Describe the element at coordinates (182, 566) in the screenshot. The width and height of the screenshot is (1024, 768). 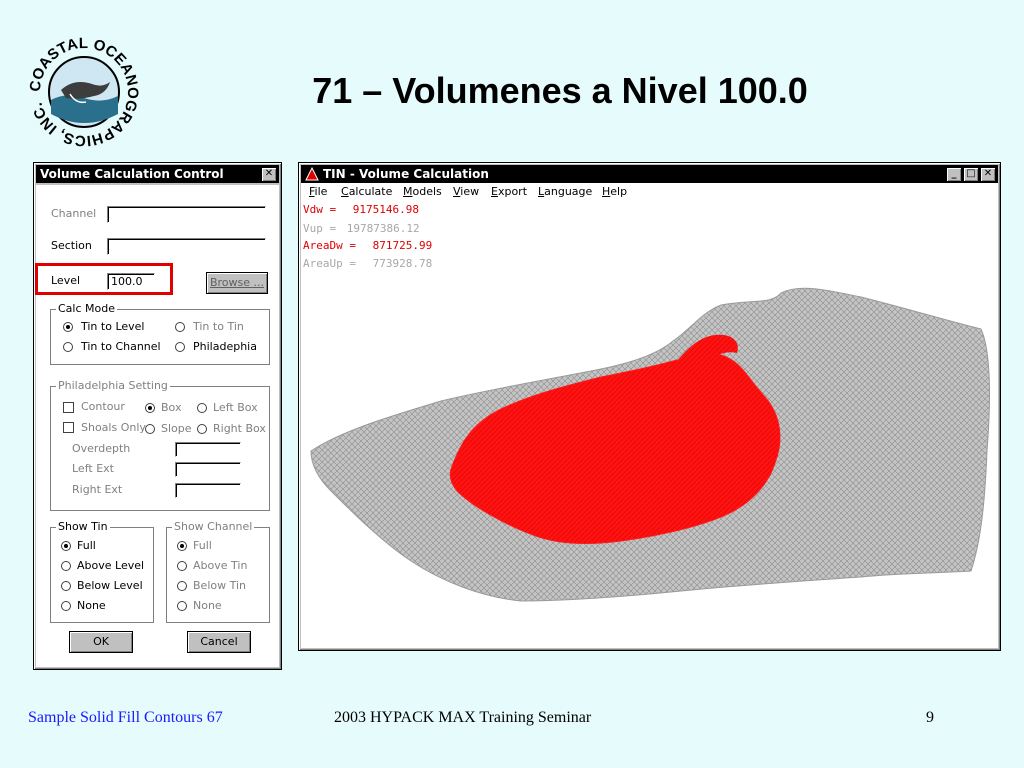
I see `radio-show-channel-above-tin` at that location.